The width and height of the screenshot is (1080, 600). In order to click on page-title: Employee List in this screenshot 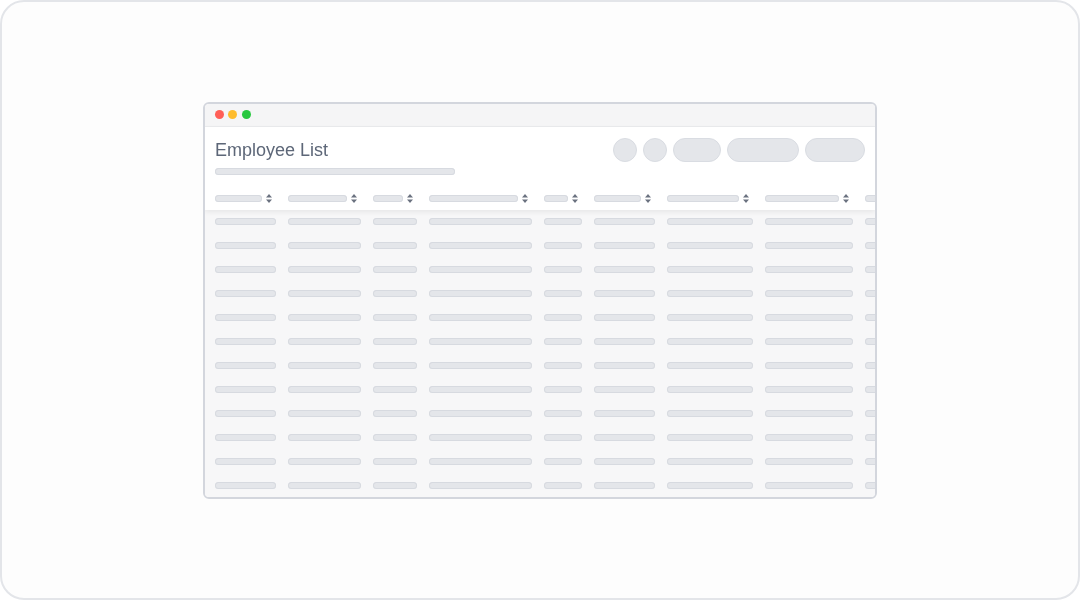, I will do `click(272, 150)`.